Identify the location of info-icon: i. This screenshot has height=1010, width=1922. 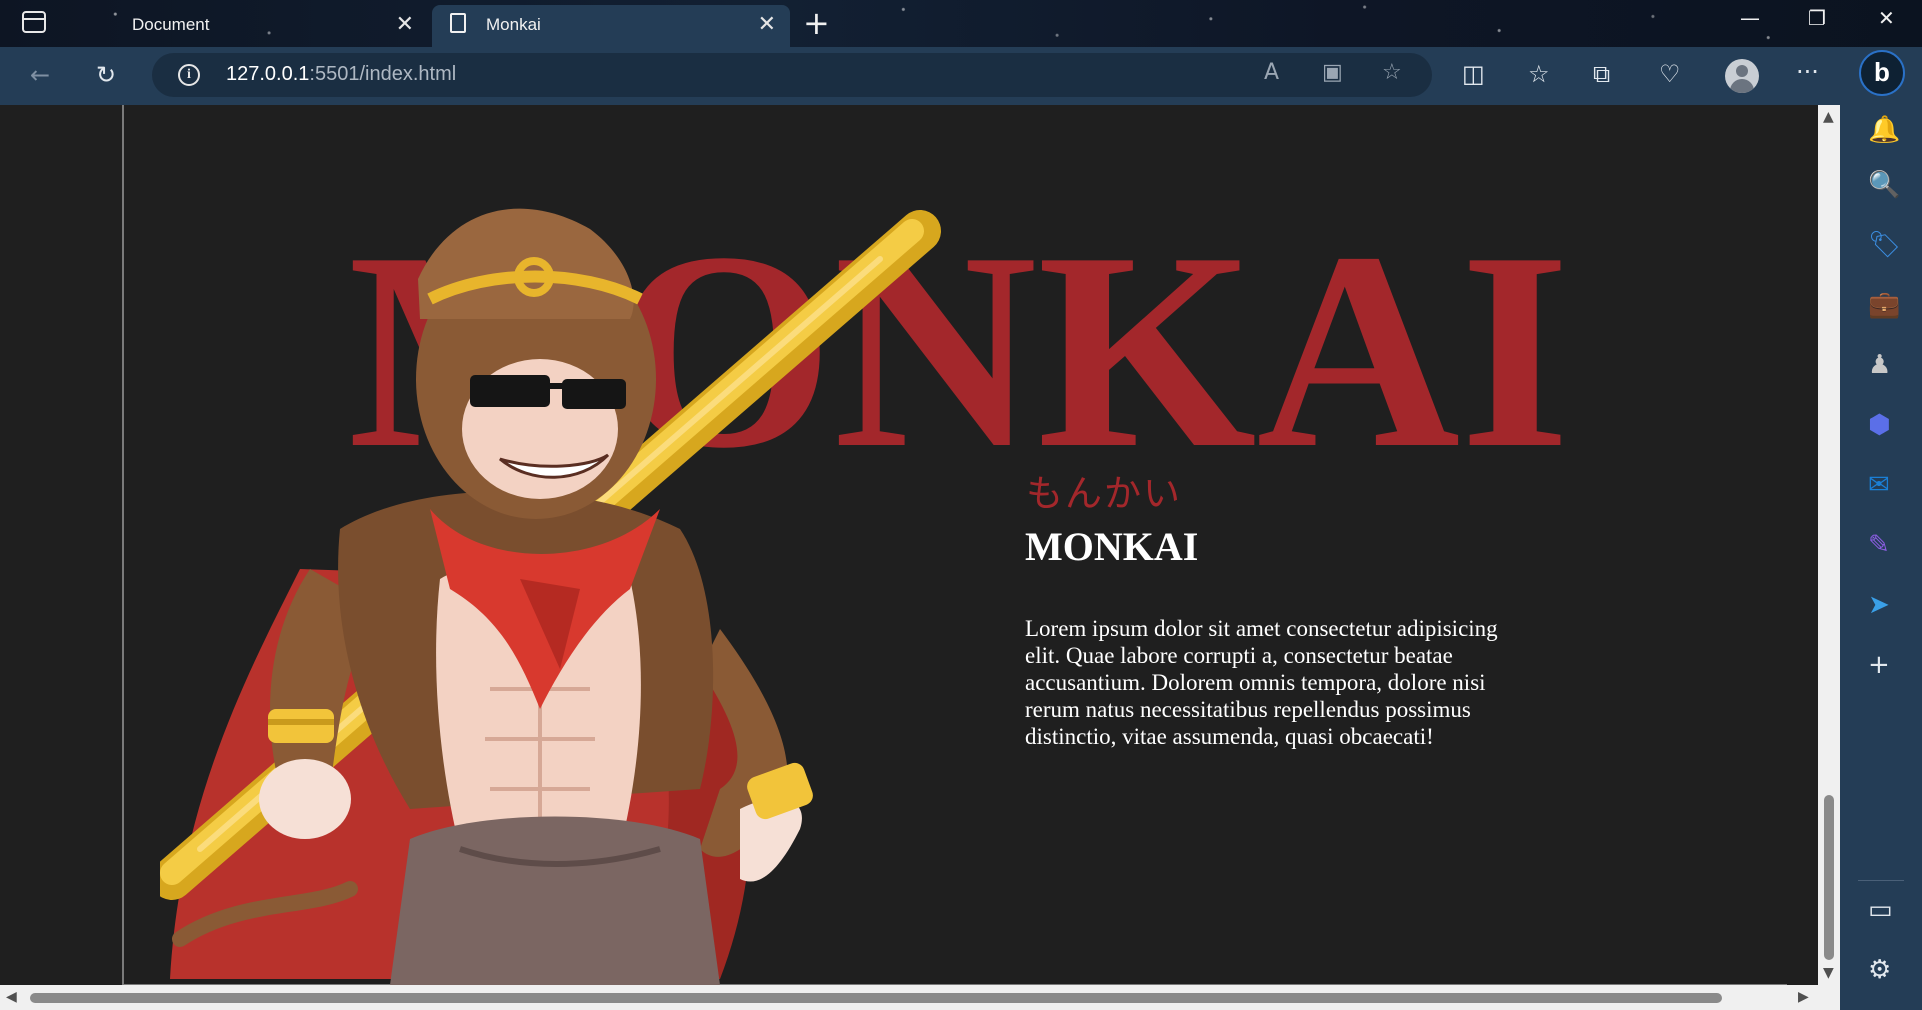
(189, 75).